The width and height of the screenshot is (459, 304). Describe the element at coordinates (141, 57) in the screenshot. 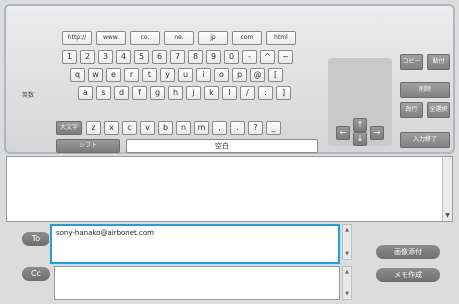

I see `row1-key: 5` at that location.